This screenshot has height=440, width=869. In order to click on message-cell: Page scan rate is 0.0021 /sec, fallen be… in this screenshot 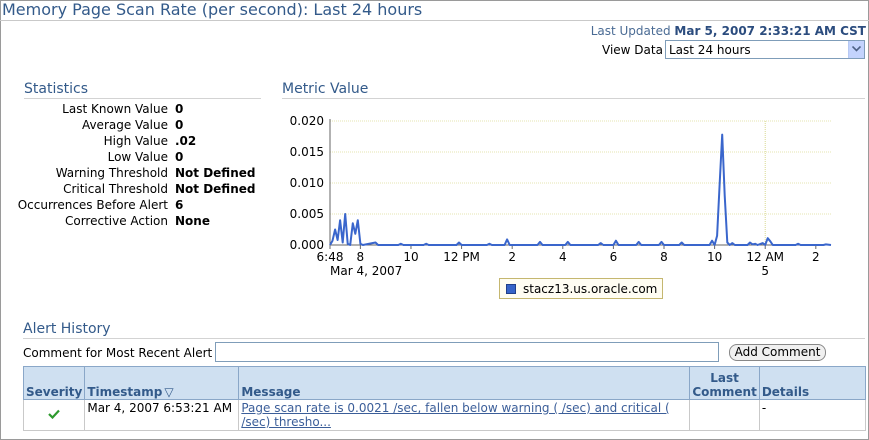, I will do `click(464, 415)`.